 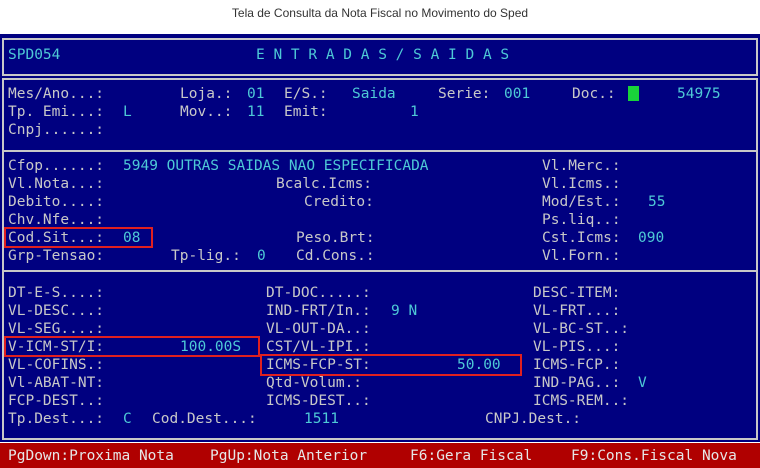 What do you see at coordinates (581, 329) in the screenshot?
I see `vl-bc-st-label: VL-BC-ST..:` at bounding box center [581, 329].